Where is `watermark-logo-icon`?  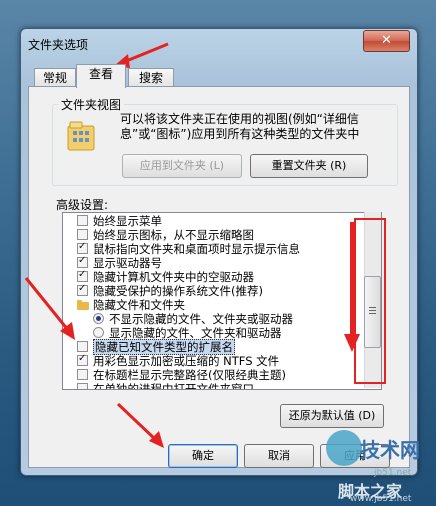
watermark-logo-icon is located at coordinates (344, 448).